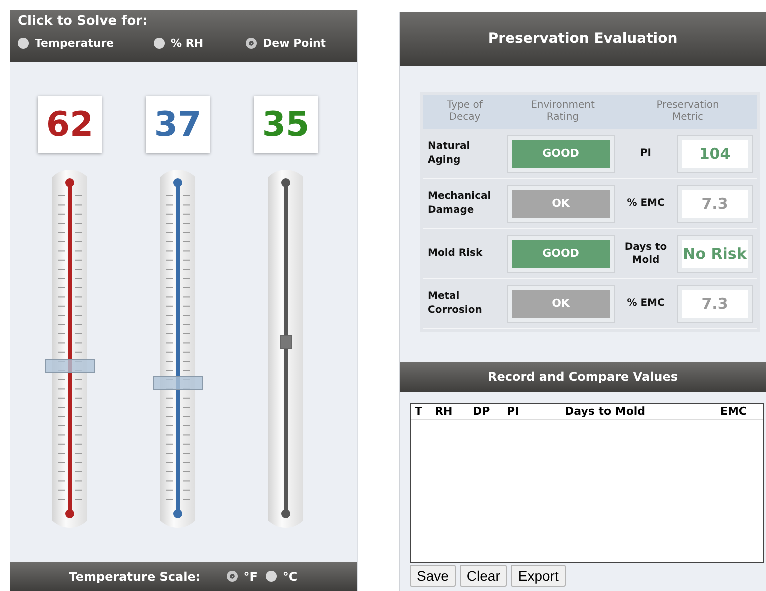  I want to click on action-button: Clear, so click(484, 576).